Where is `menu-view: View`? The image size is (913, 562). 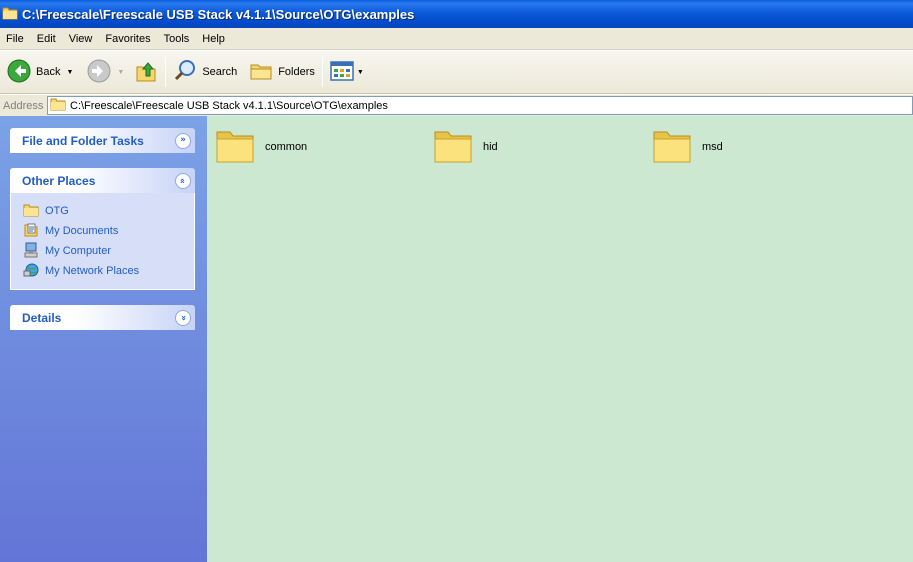 menu-view: View is located at coordinates (81, 39).